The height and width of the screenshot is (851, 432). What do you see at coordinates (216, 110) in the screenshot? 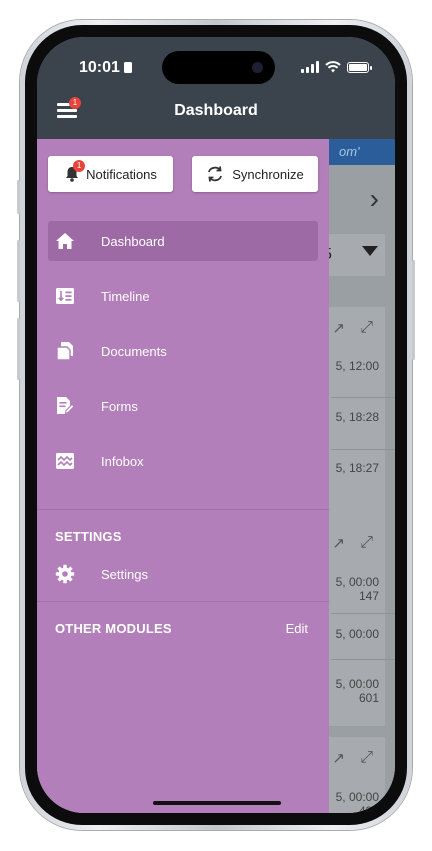
I see `page-title: Dashboard` at bounding box center [216, 110].